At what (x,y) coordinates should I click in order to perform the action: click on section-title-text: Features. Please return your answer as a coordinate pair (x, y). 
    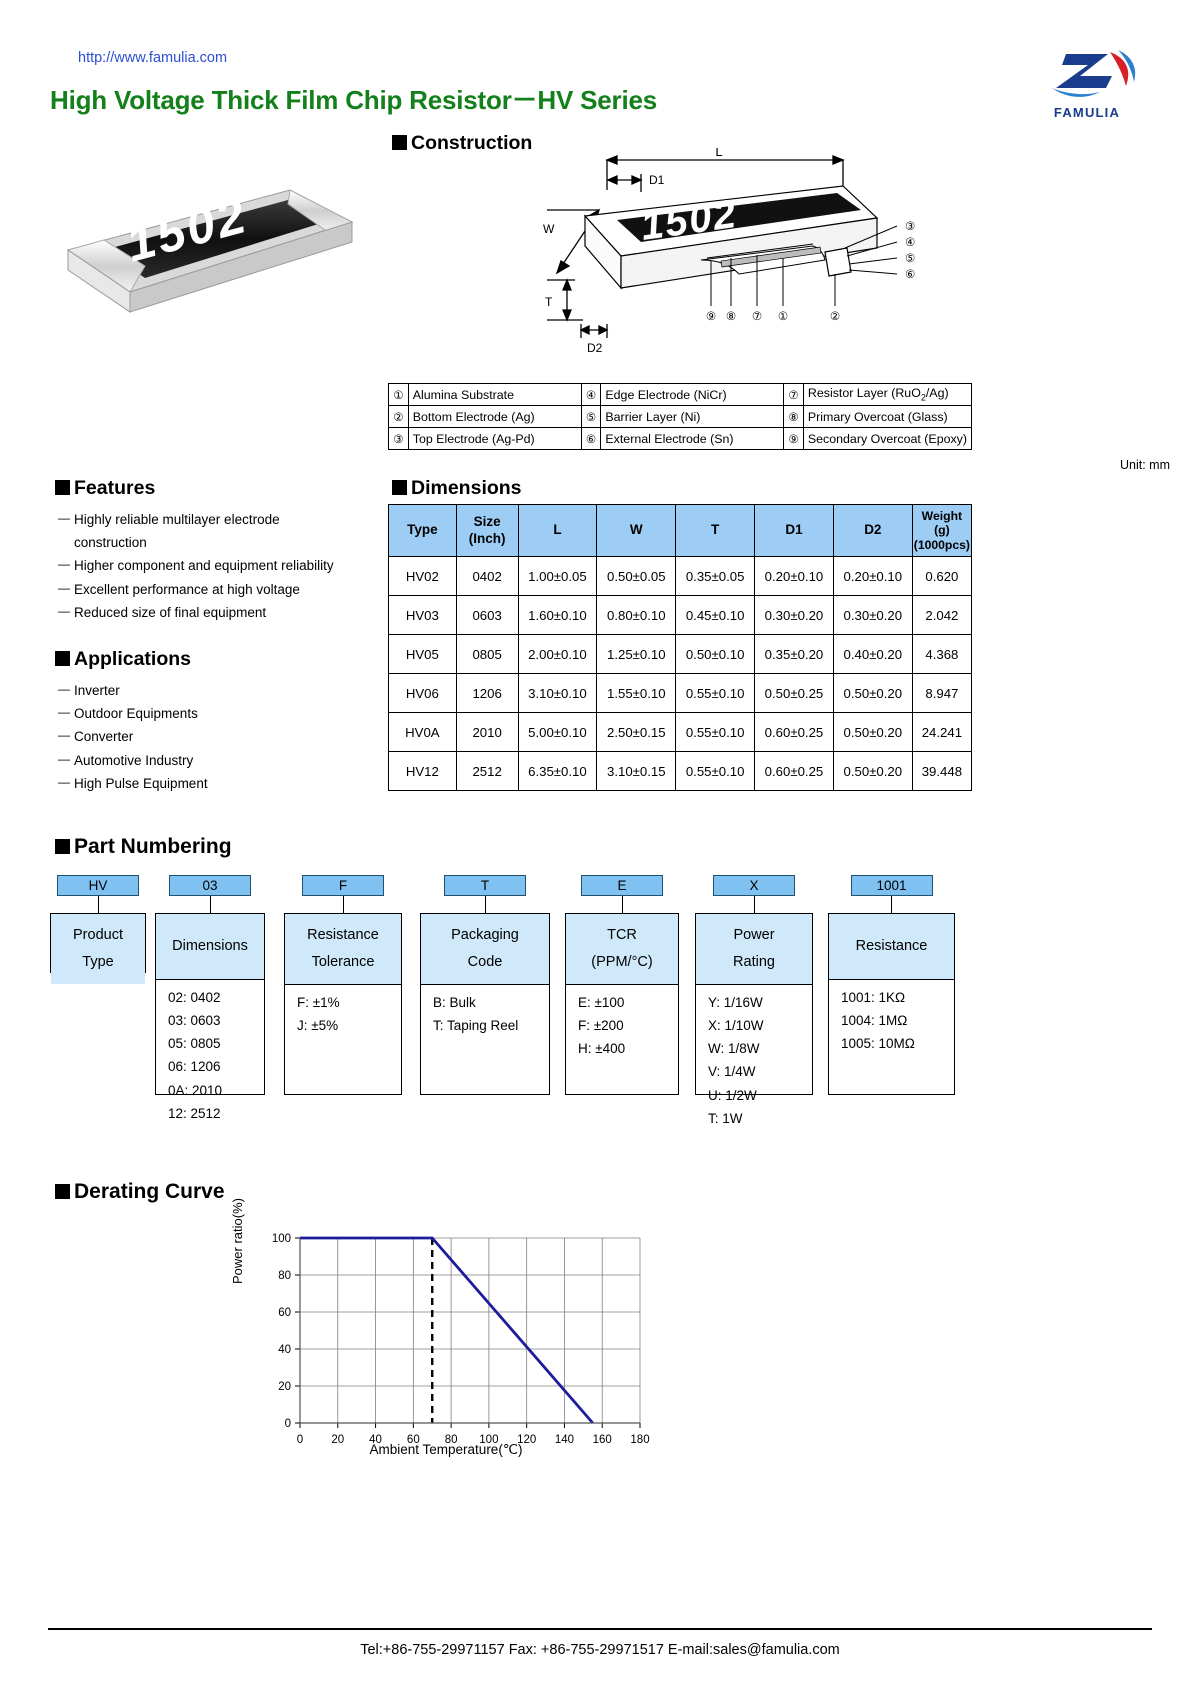
    Looking at the image, I should click on (115, 488).